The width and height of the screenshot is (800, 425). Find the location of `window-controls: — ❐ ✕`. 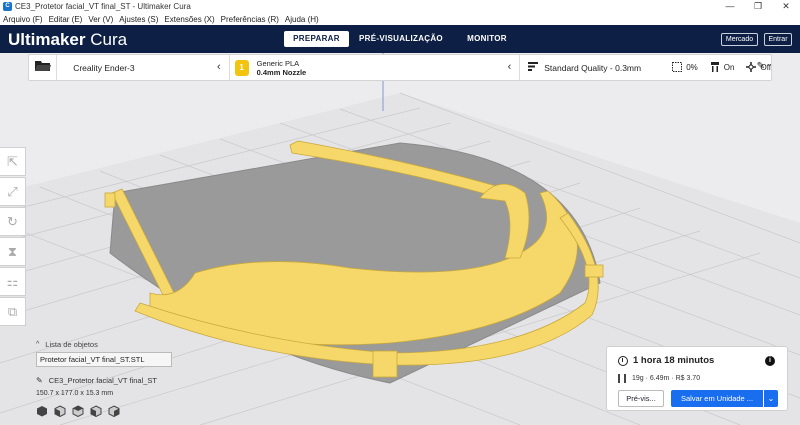

window-controls: — ❐ ✕ is located at coordinates (758, 6).